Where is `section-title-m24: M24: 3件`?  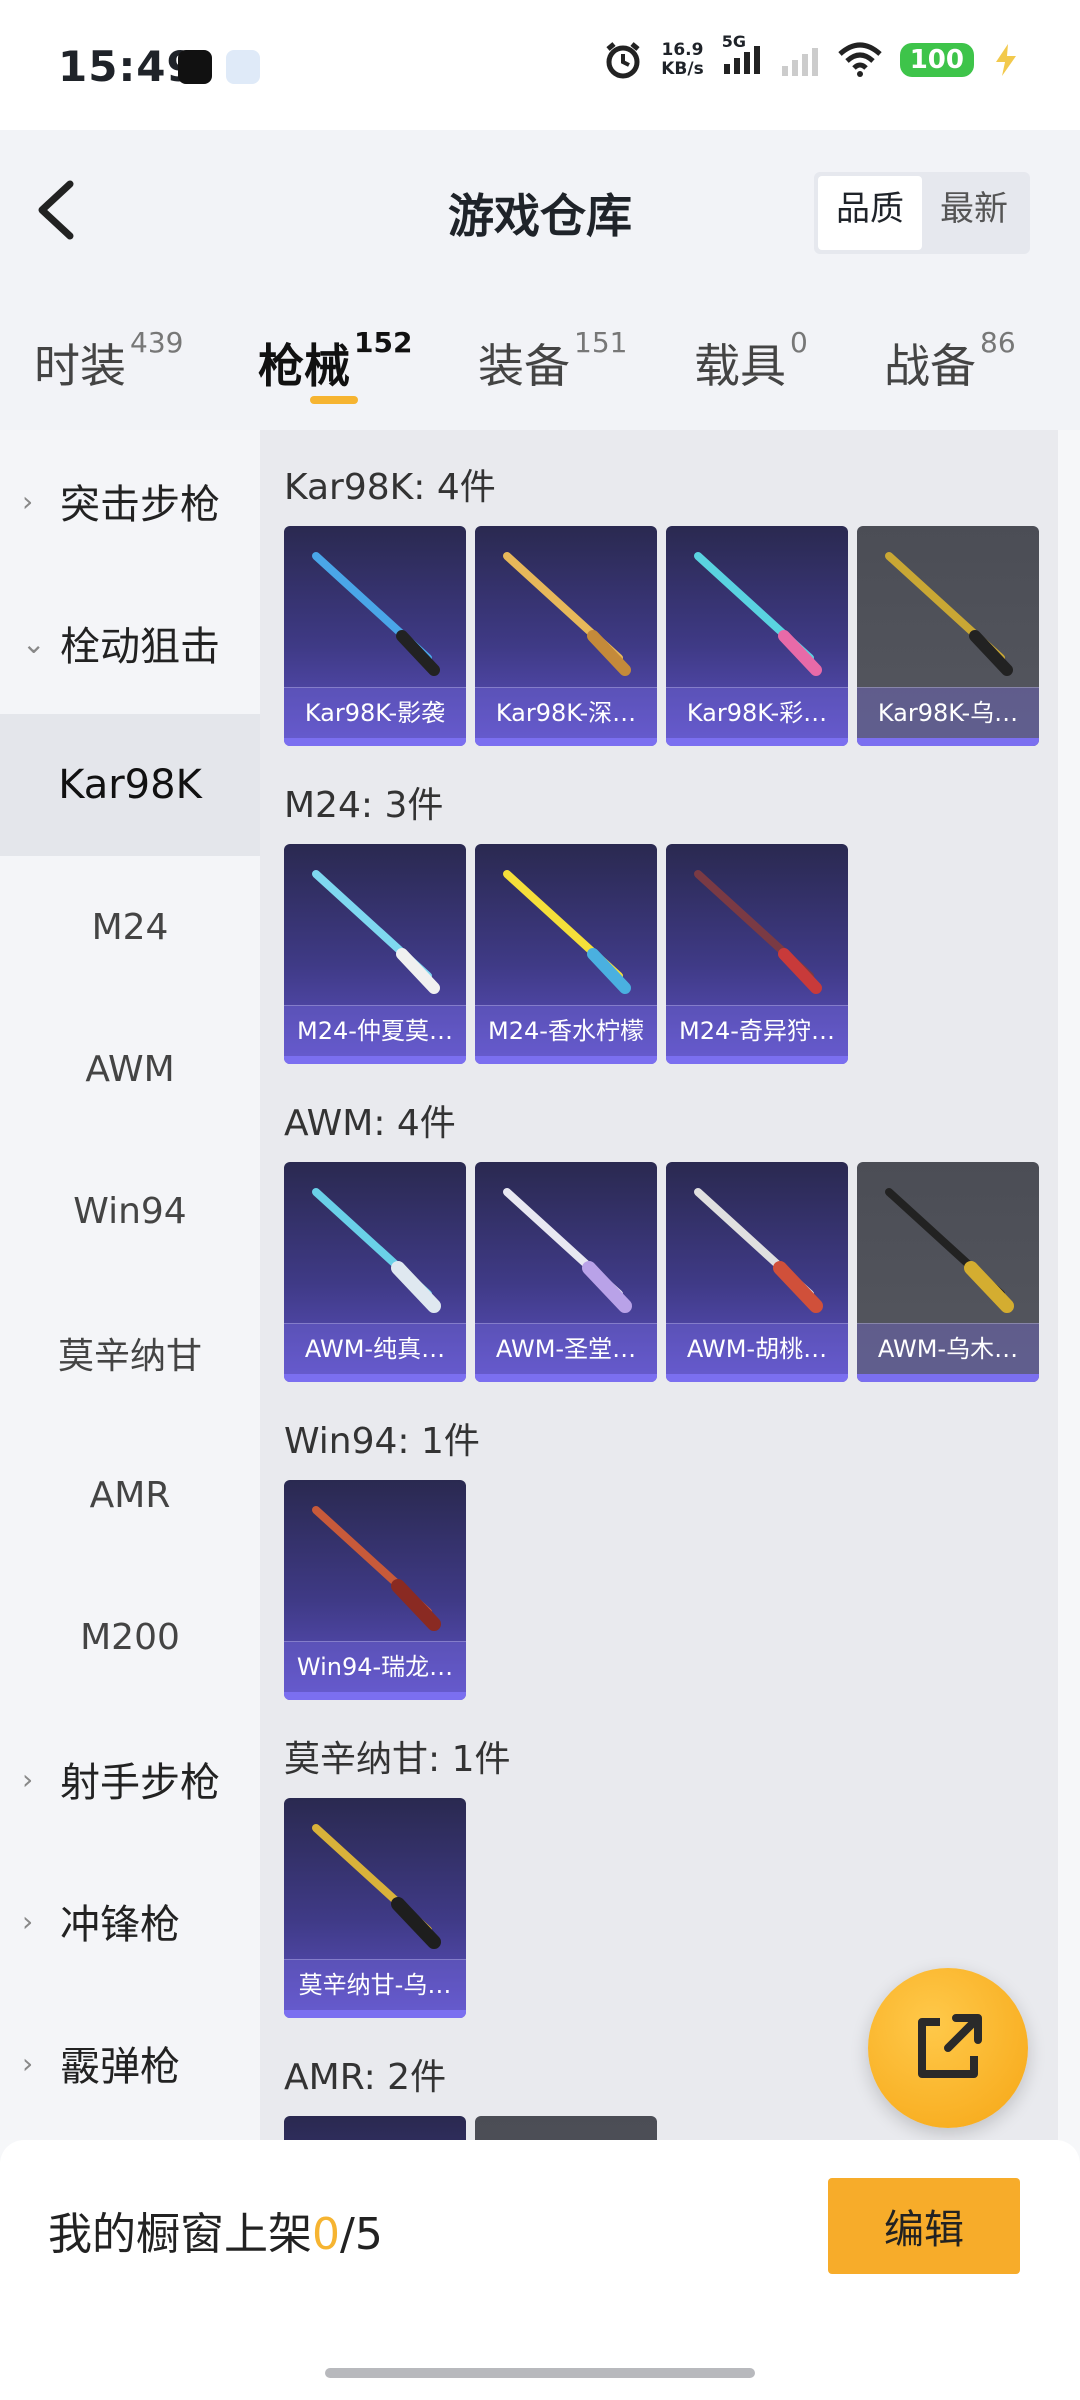 section-title-m24: M24: 3件 is located at coordinates (364, 805).